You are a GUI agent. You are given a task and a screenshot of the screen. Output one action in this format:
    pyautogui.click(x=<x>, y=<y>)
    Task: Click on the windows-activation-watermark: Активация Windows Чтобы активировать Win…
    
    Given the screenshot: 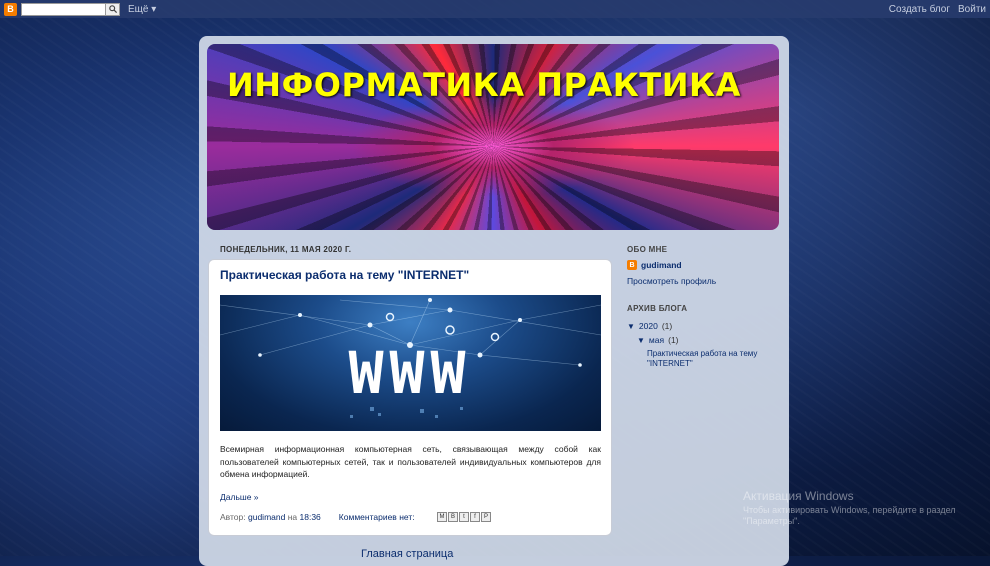 What is the action you would take?
    pyautogui.click(x=866, y=508)
    